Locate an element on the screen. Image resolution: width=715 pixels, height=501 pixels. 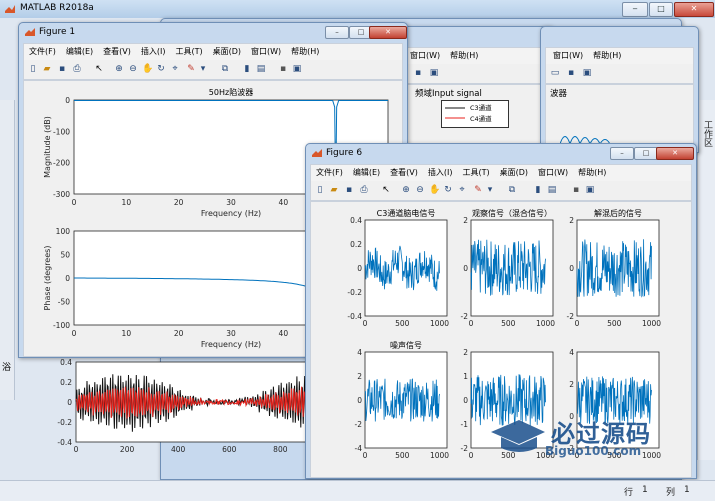
bg3-canvas: 频域Input signal C3通道 C4通道 is located at coordinates (474, 115).